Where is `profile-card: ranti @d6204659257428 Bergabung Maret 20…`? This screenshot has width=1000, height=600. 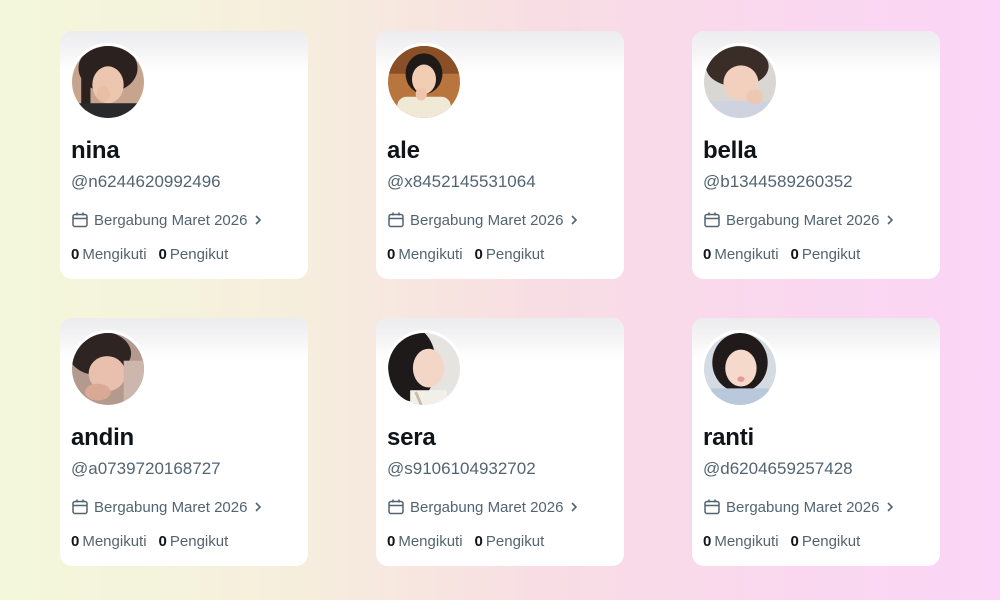
profile-card: ranti @d6204659257428 Bergabung Maret 20… is located at coordinates (816, 442).